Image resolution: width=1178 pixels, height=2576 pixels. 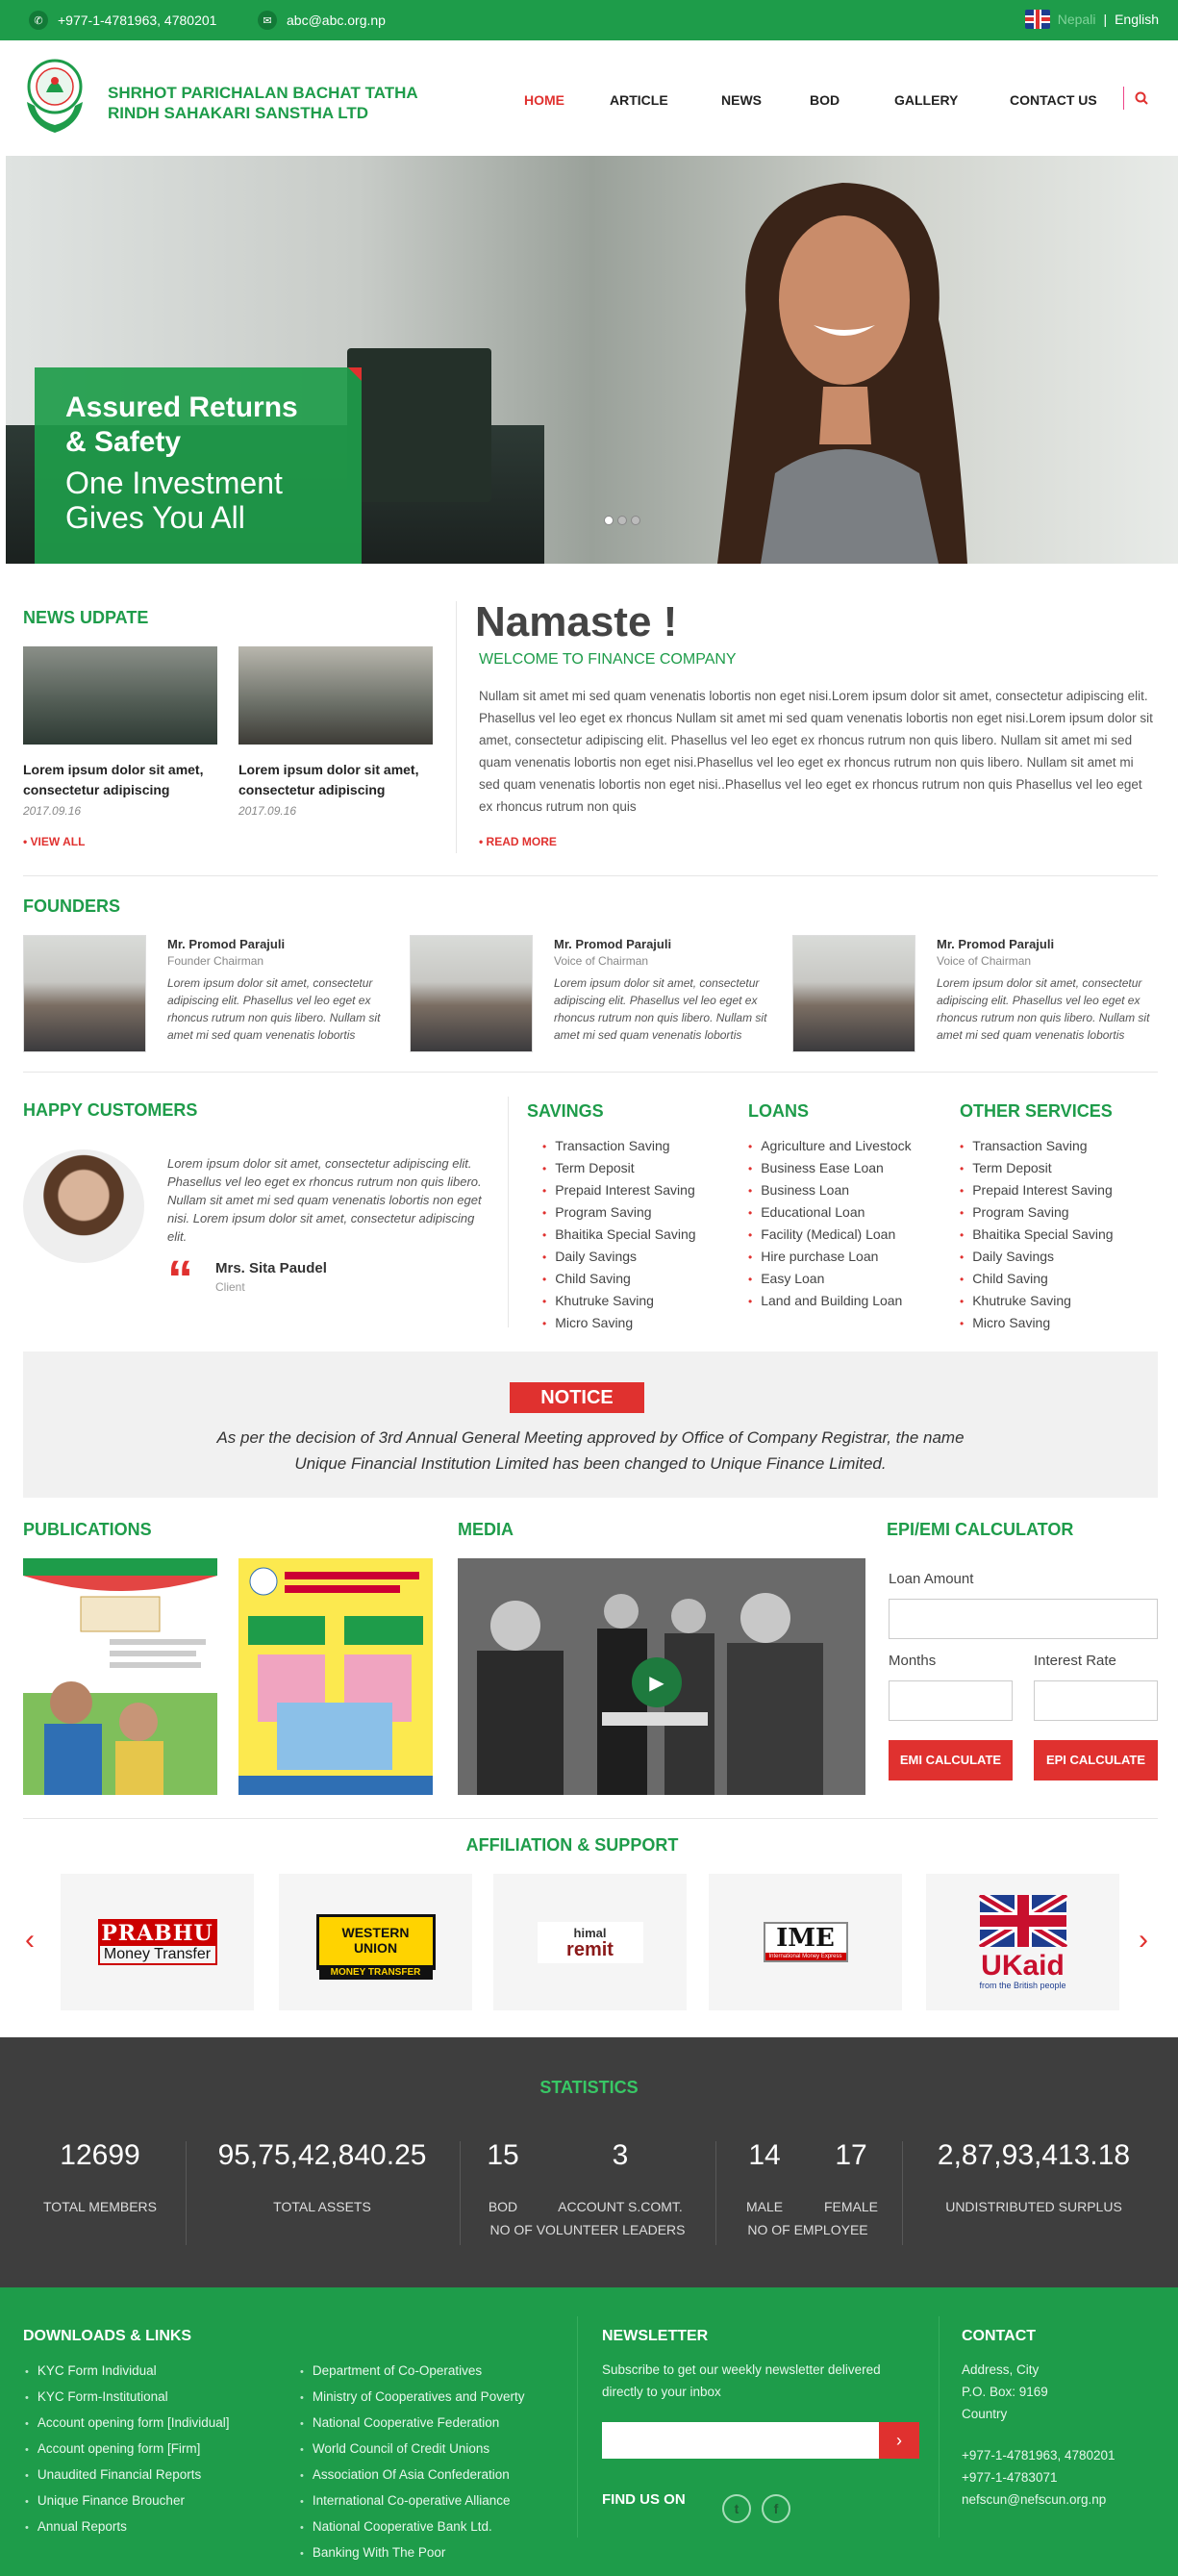 What do you see at coordinates (657, 1682) in the screenshot?
I see `play-icon: ▶` at bounding box center [657, 1682].